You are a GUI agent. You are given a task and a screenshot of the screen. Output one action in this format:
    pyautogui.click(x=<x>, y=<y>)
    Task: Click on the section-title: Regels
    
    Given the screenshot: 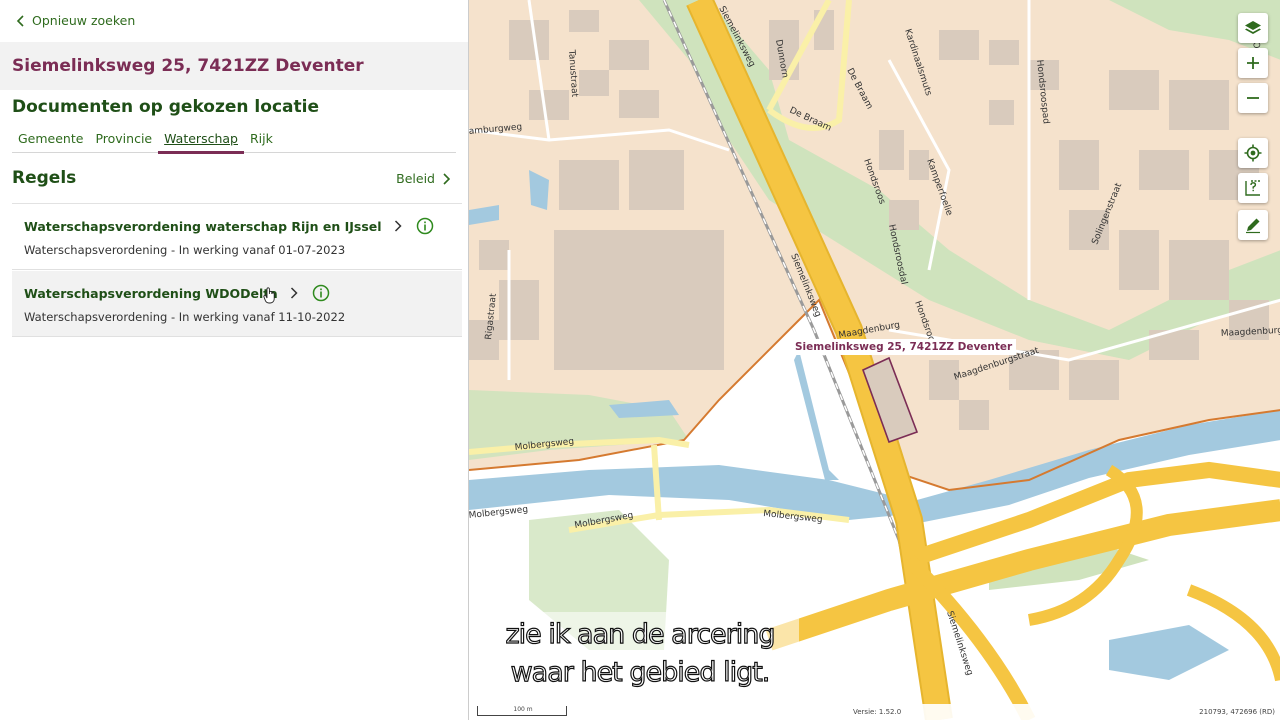 What is the action you would take?
    pyautogui.click(x=44, y=178)
    